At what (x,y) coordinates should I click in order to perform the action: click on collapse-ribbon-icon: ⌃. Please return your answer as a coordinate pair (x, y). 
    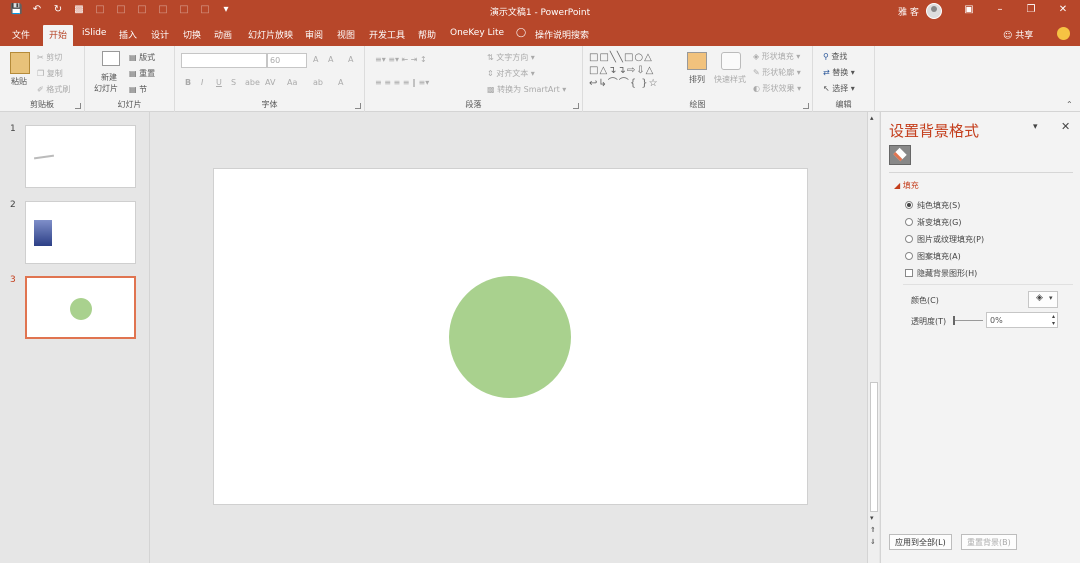
    Looking at the image, I should click on (1069, 104).